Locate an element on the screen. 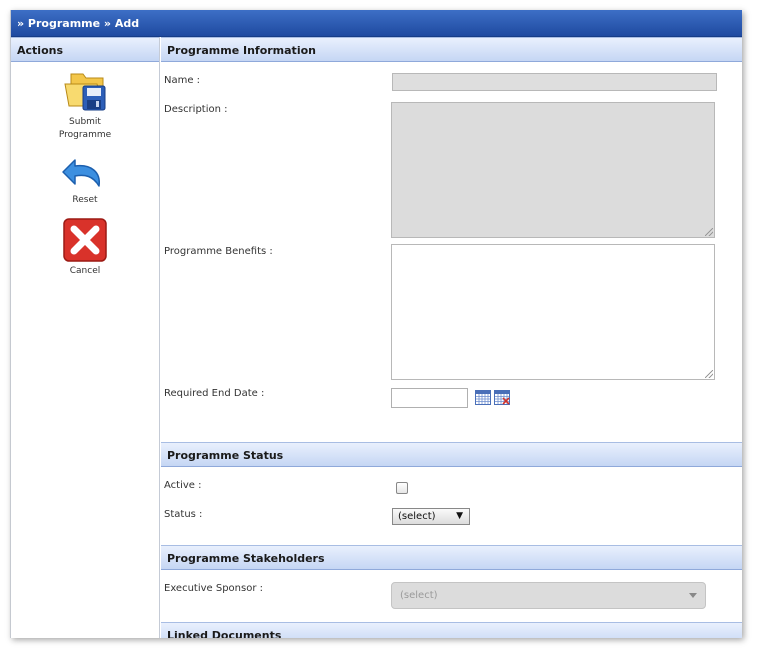  actions-header: Actions is located at coordinates (85, 49).